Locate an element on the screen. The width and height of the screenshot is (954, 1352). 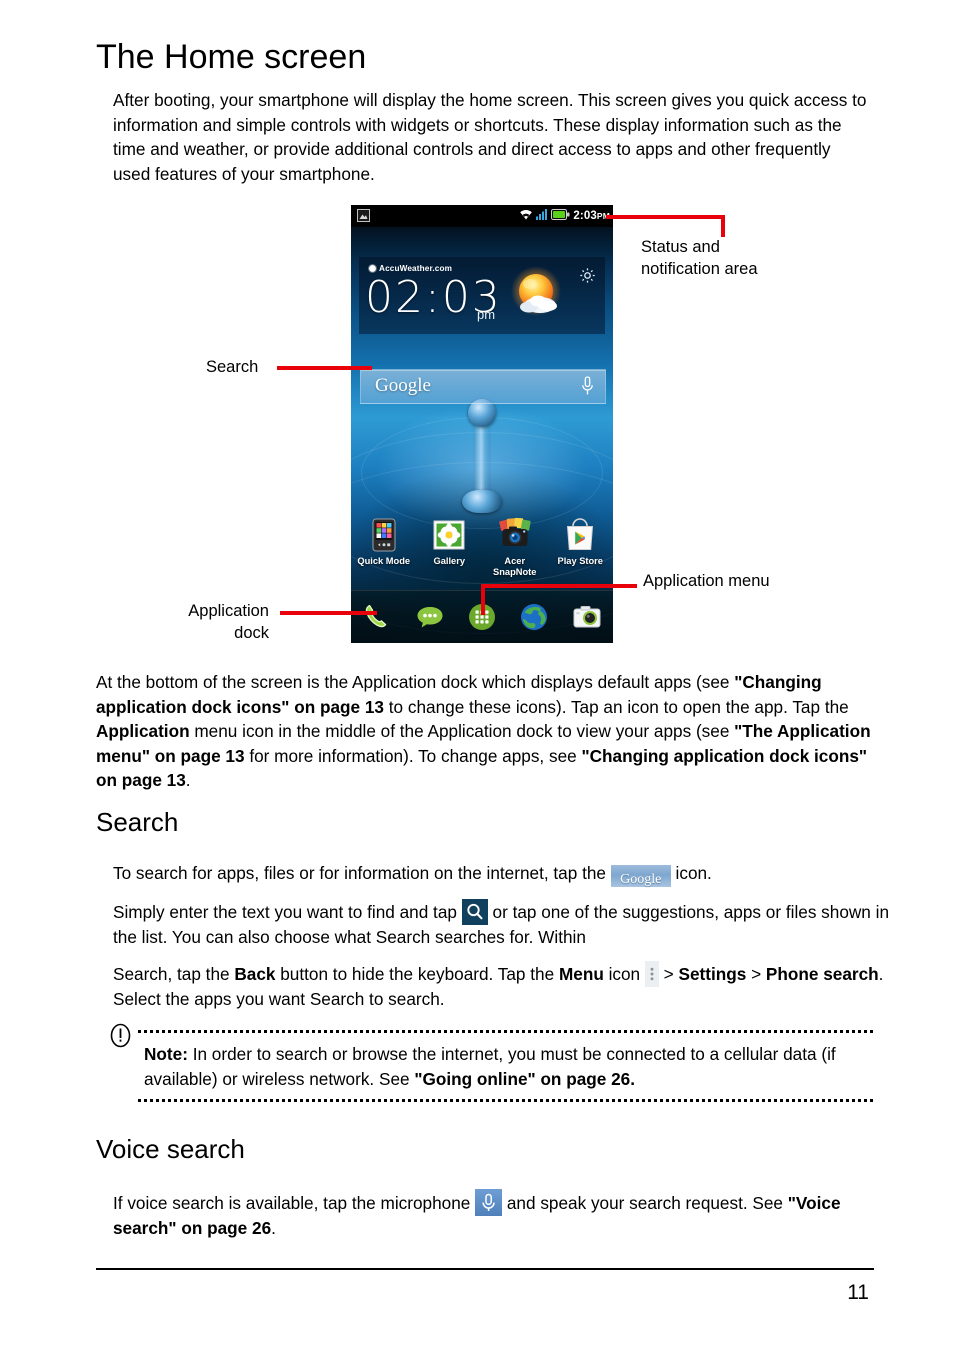
leader-line-application-menu is located at coordinates (483, 599).